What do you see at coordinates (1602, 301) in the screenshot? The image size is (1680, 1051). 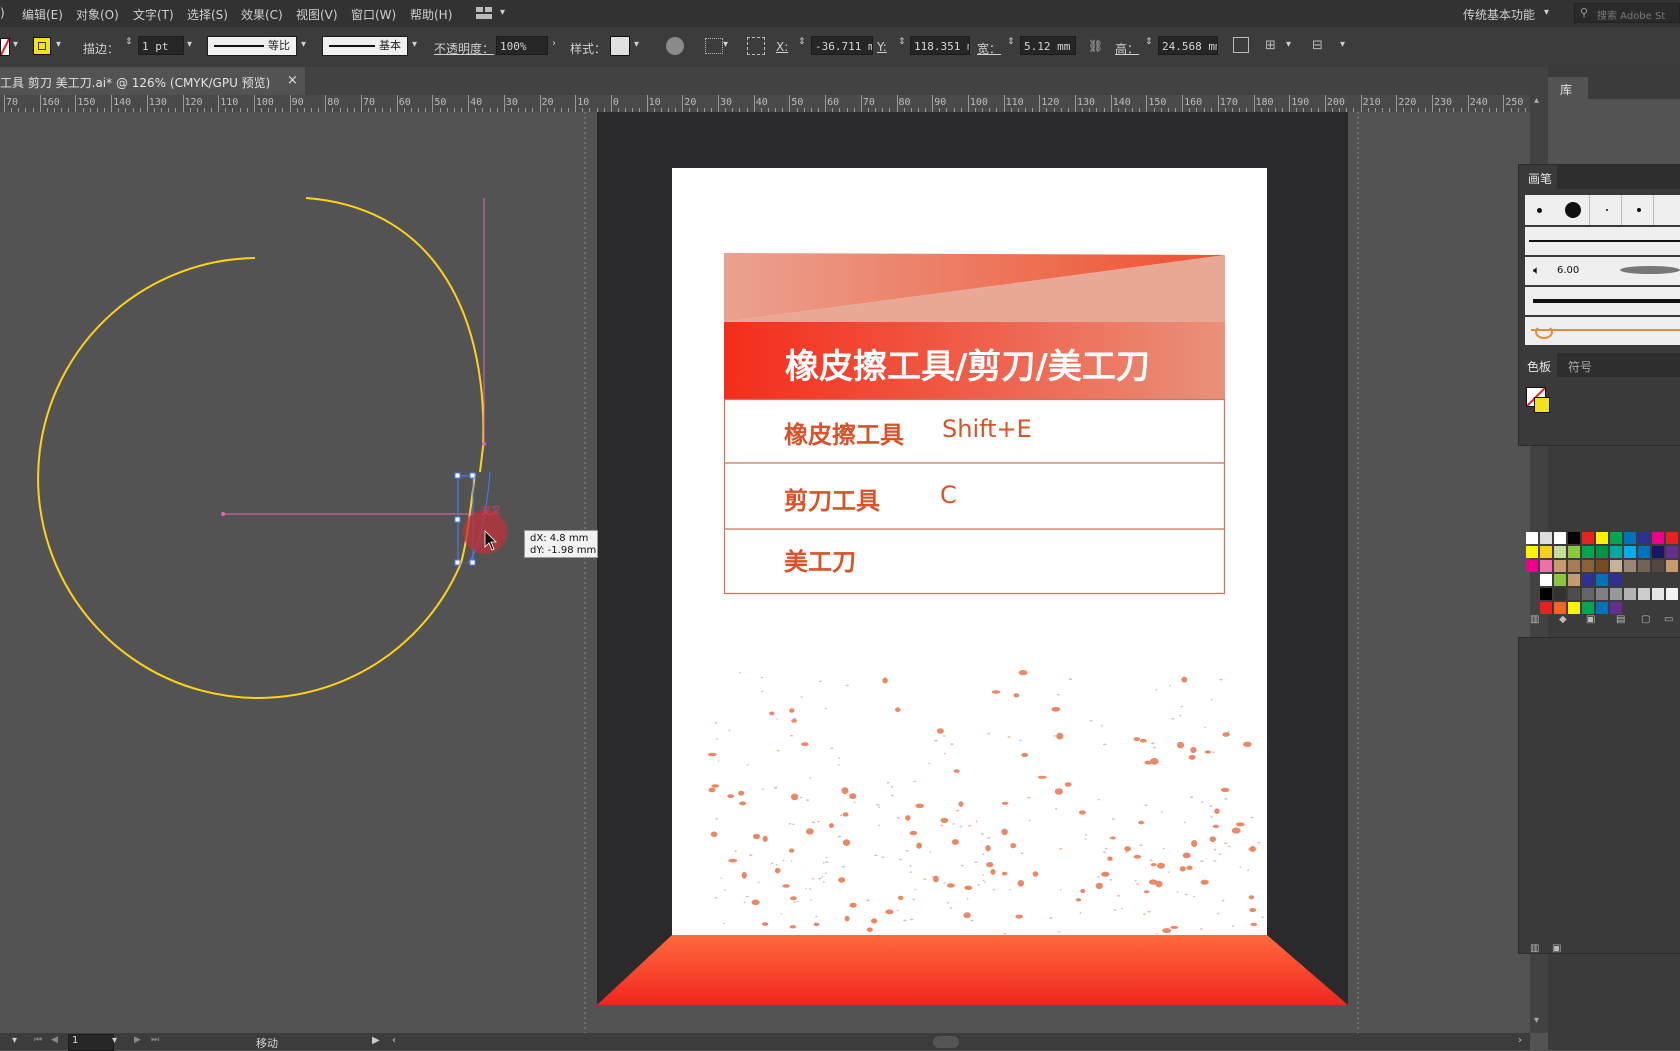 I see `brush-row-charcoal` at bounding box center [1602, 301].